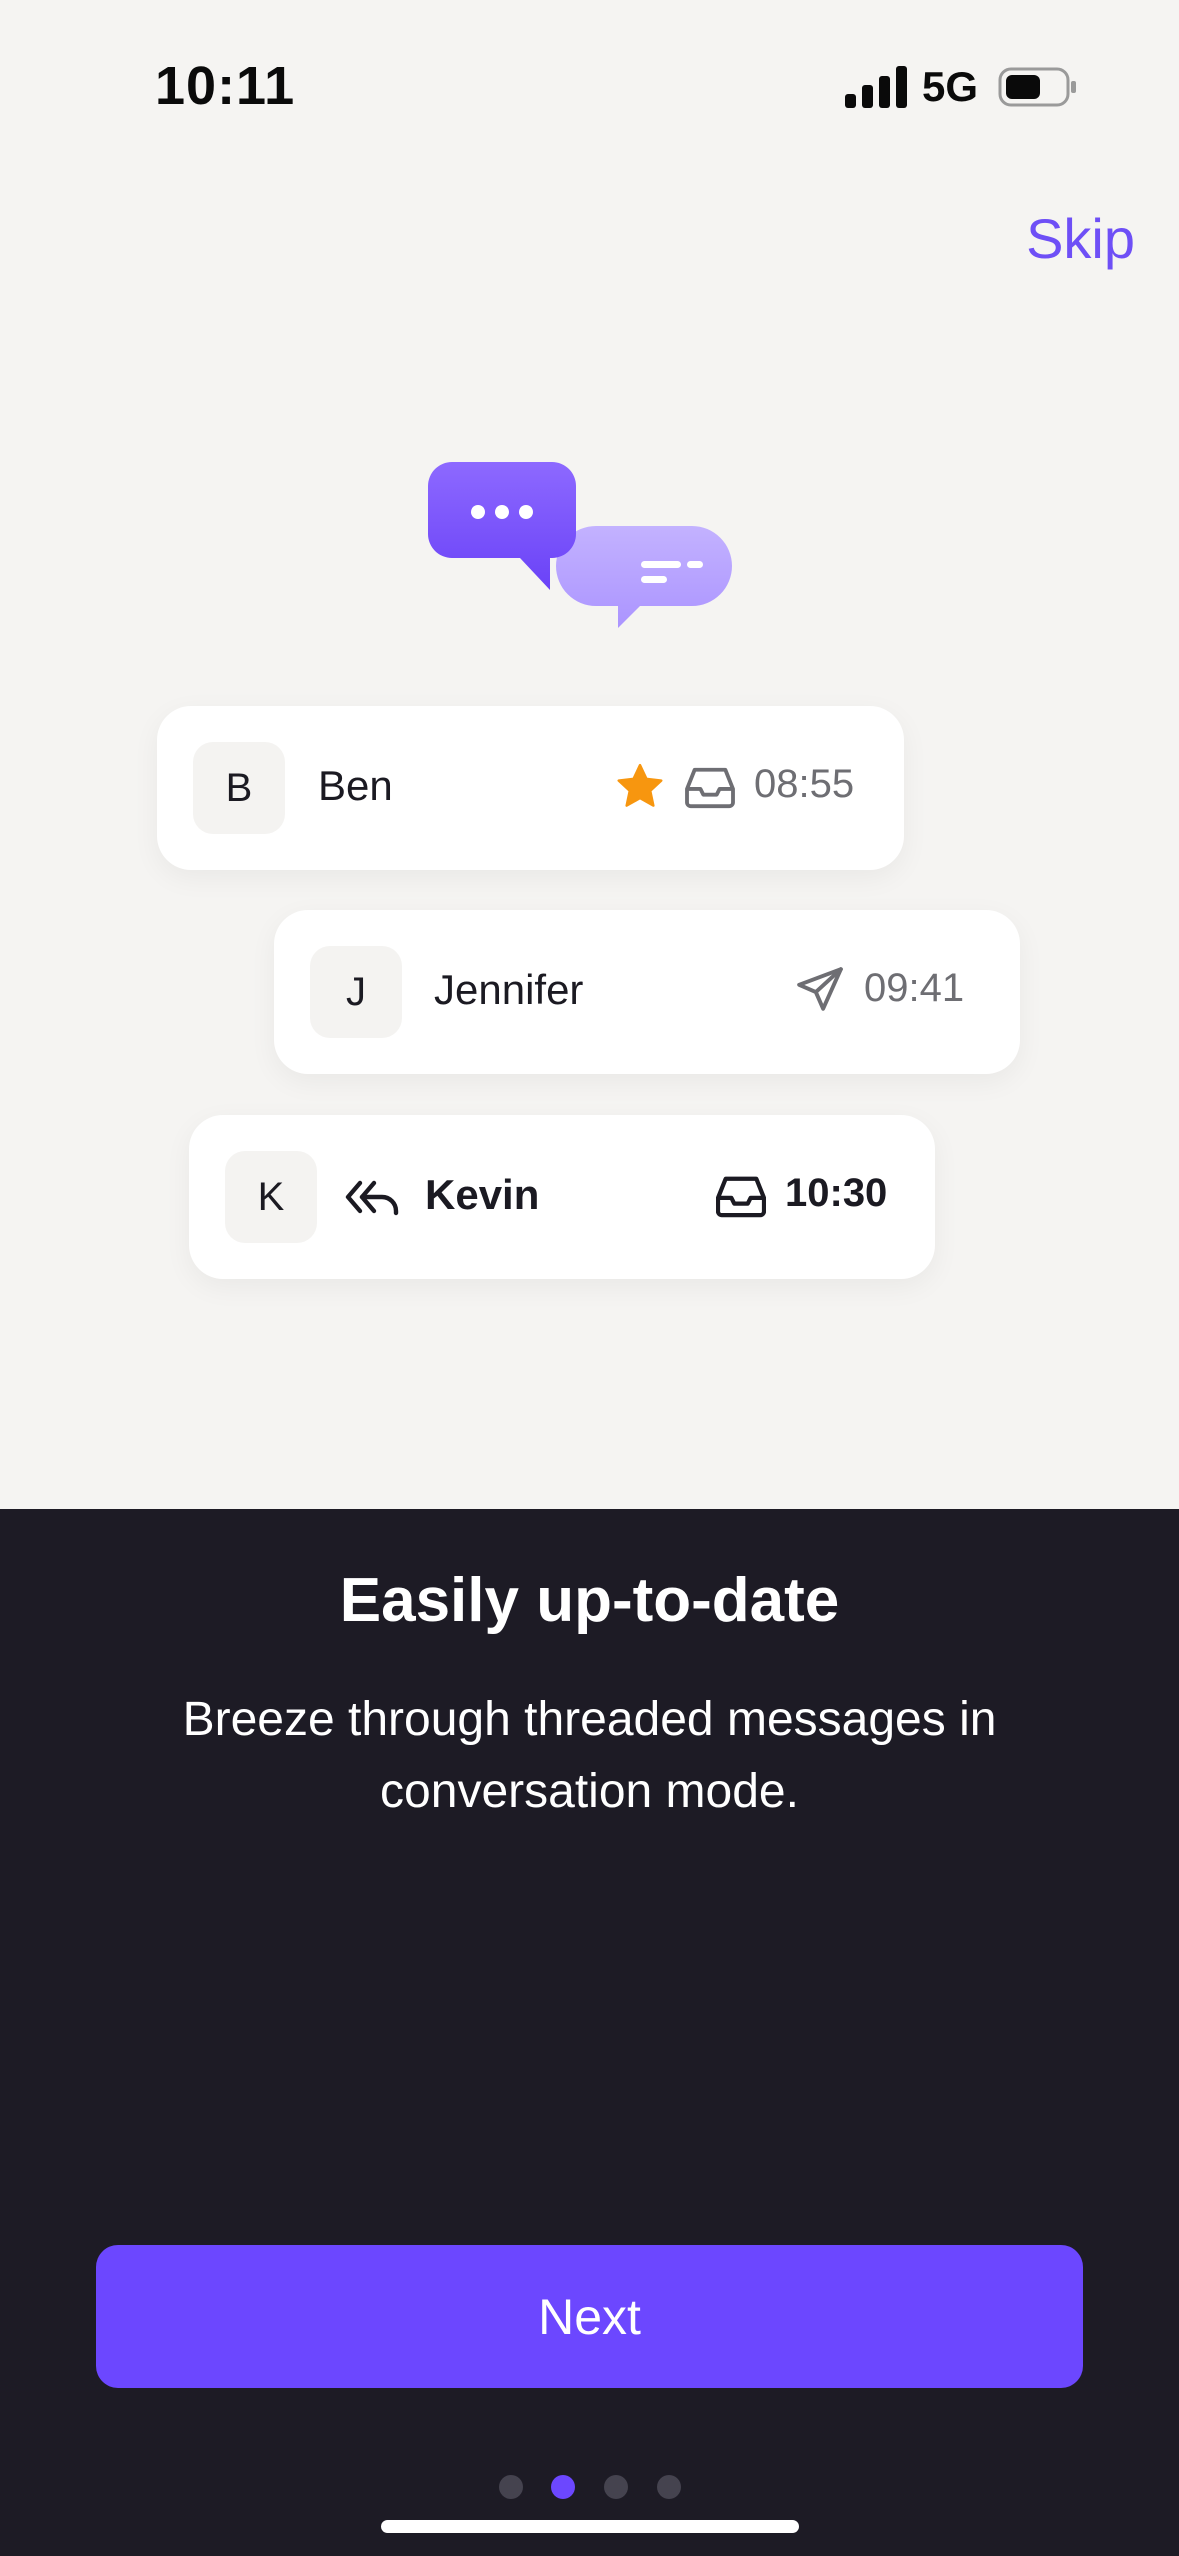 The image size is (1179, 2556). Describe the element at coordinates (950, 86) in the screenshot. I see `network-type: 5G` at that location.